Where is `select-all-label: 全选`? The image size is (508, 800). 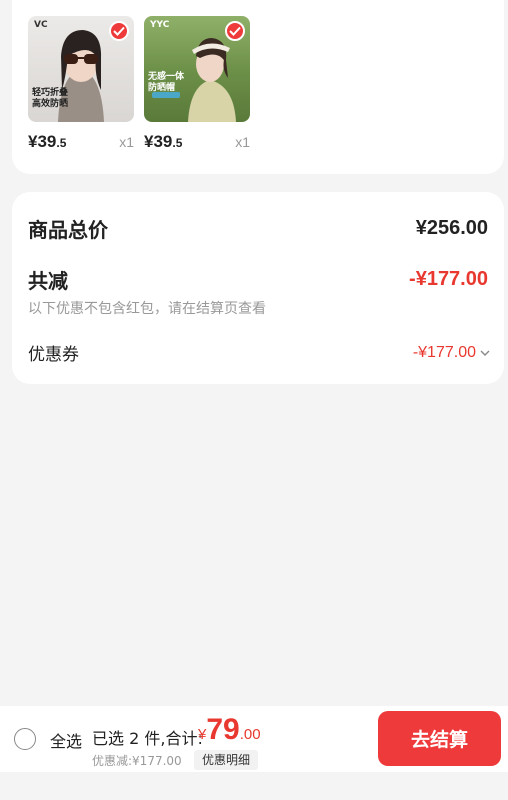
select-all-label: 全选 is located at coordinates (66, 740).